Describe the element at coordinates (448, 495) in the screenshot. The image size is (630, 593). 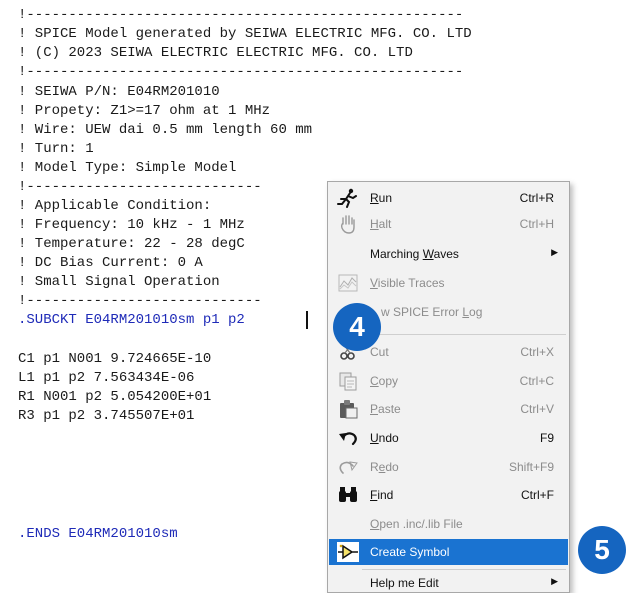
I see `menu-item-find: Find Ctrl+F` at that location.